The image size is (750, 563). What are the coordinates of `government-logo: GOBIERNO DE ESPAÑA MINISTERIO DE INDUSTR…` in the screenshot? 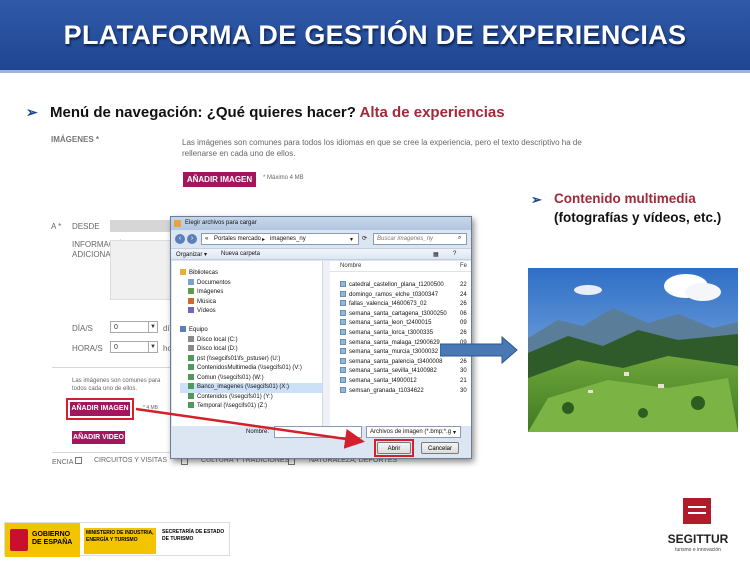 It's located at (117, 539).